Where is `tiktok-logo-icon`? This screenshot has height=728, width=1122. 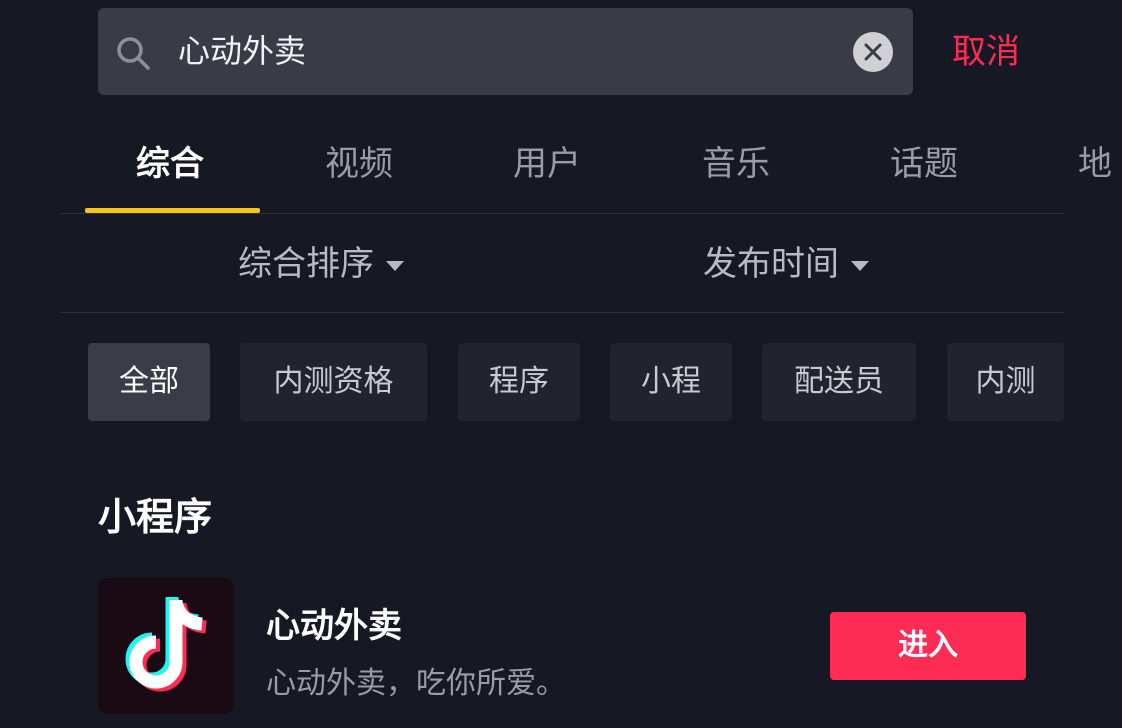 tiktok-logo-icon is located at coordinates (166, 646).